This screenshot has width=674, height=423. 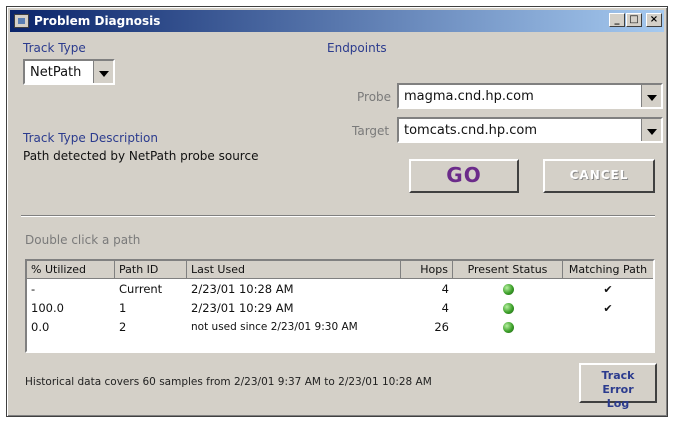 I want to click on app-icon, so click(x=21, y=21).